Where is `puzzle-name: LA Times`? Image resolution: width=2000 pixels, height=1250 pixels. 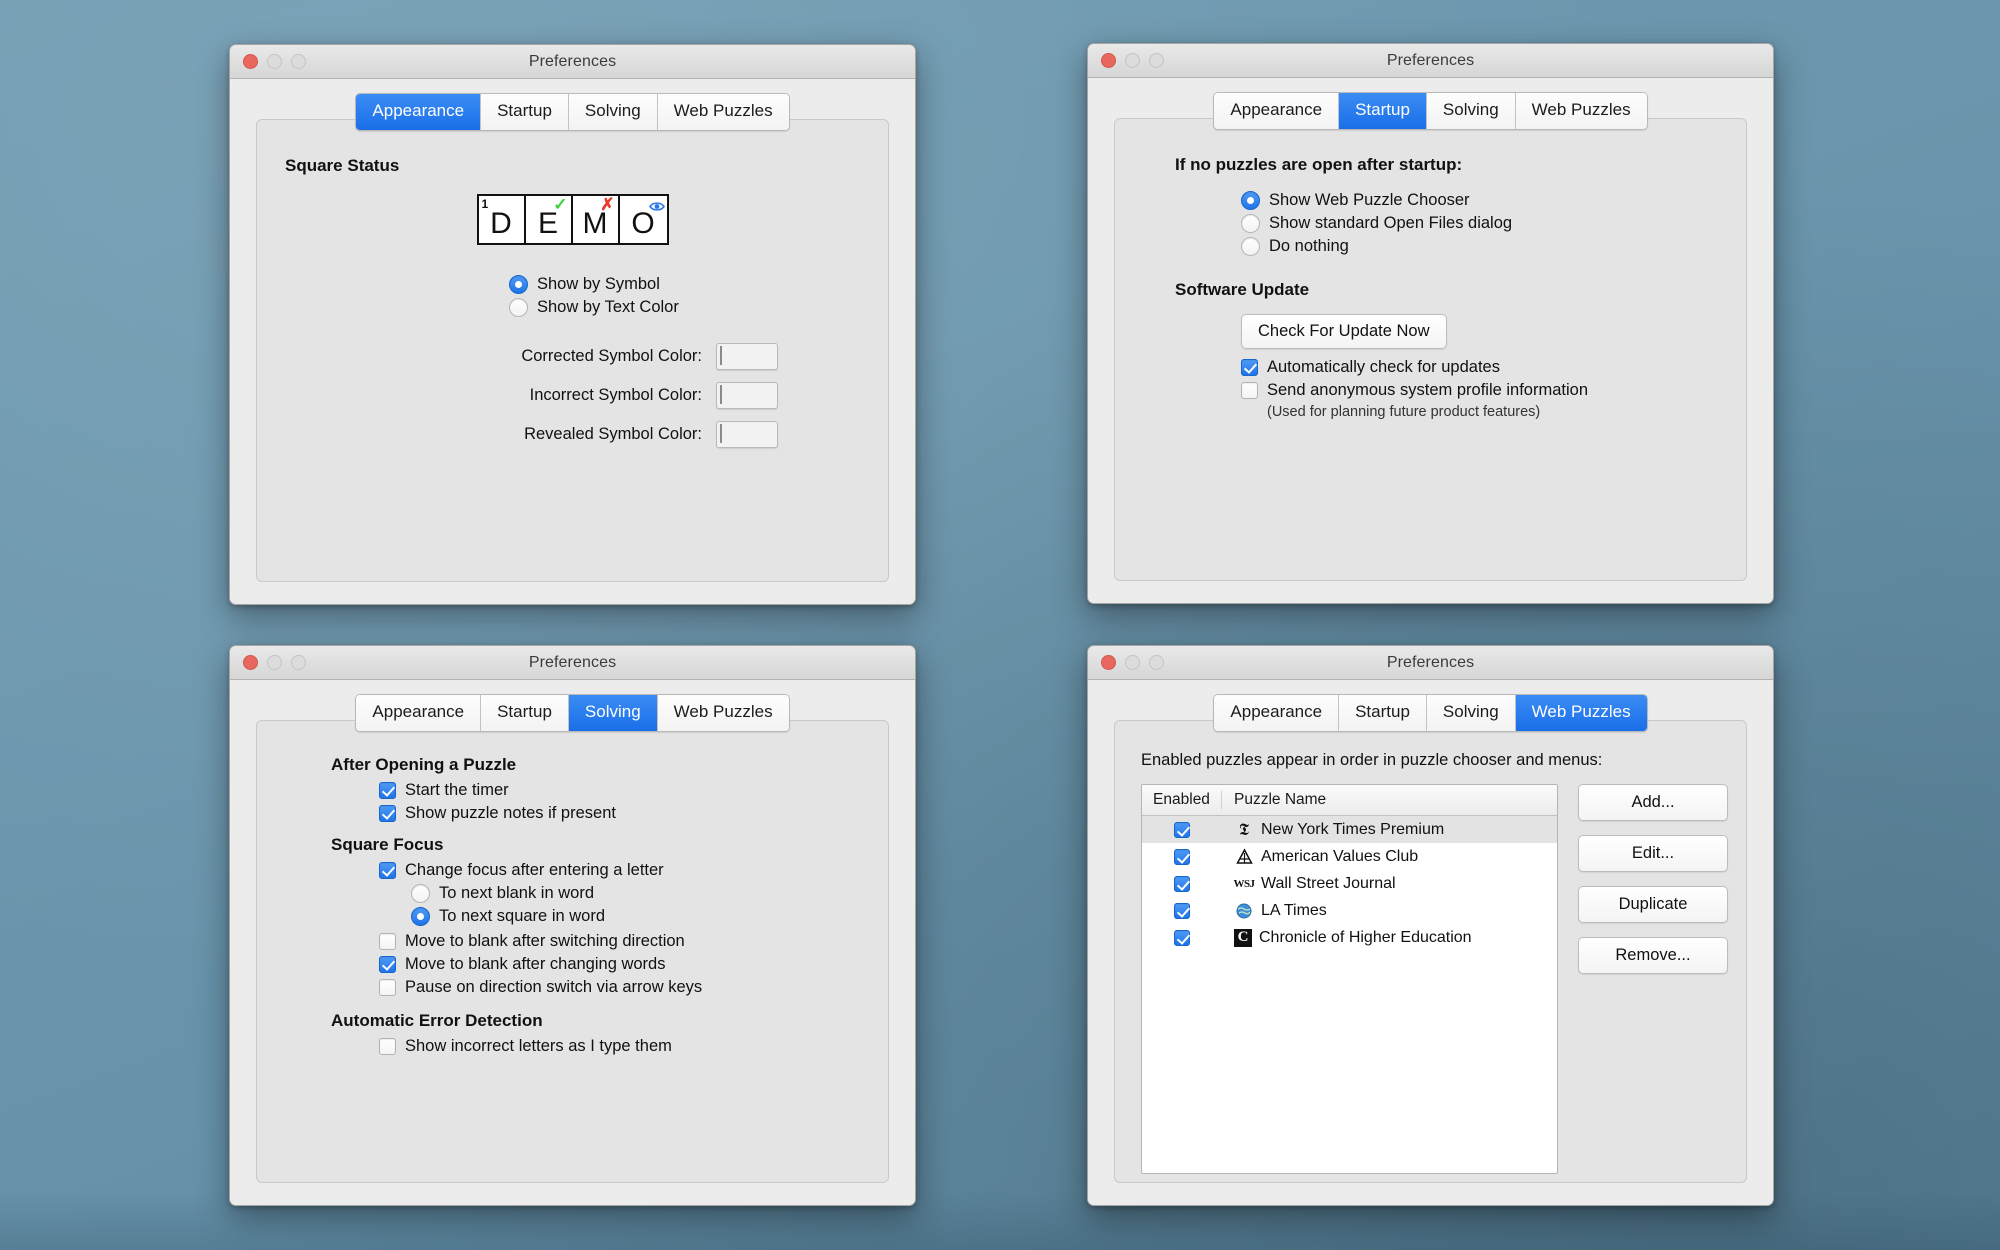 puzzle-name: LA Times is located at coordinates (1294, 910).